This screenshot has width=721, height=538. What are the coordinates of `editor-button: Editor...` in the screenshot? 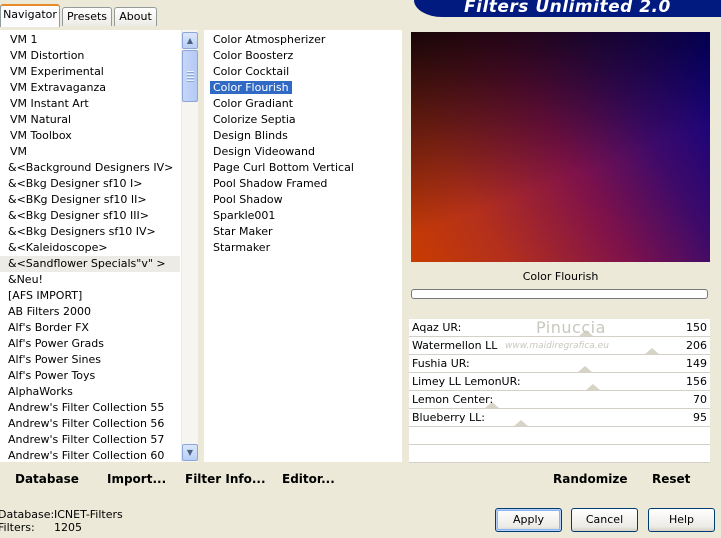 It's located at (308, 479).